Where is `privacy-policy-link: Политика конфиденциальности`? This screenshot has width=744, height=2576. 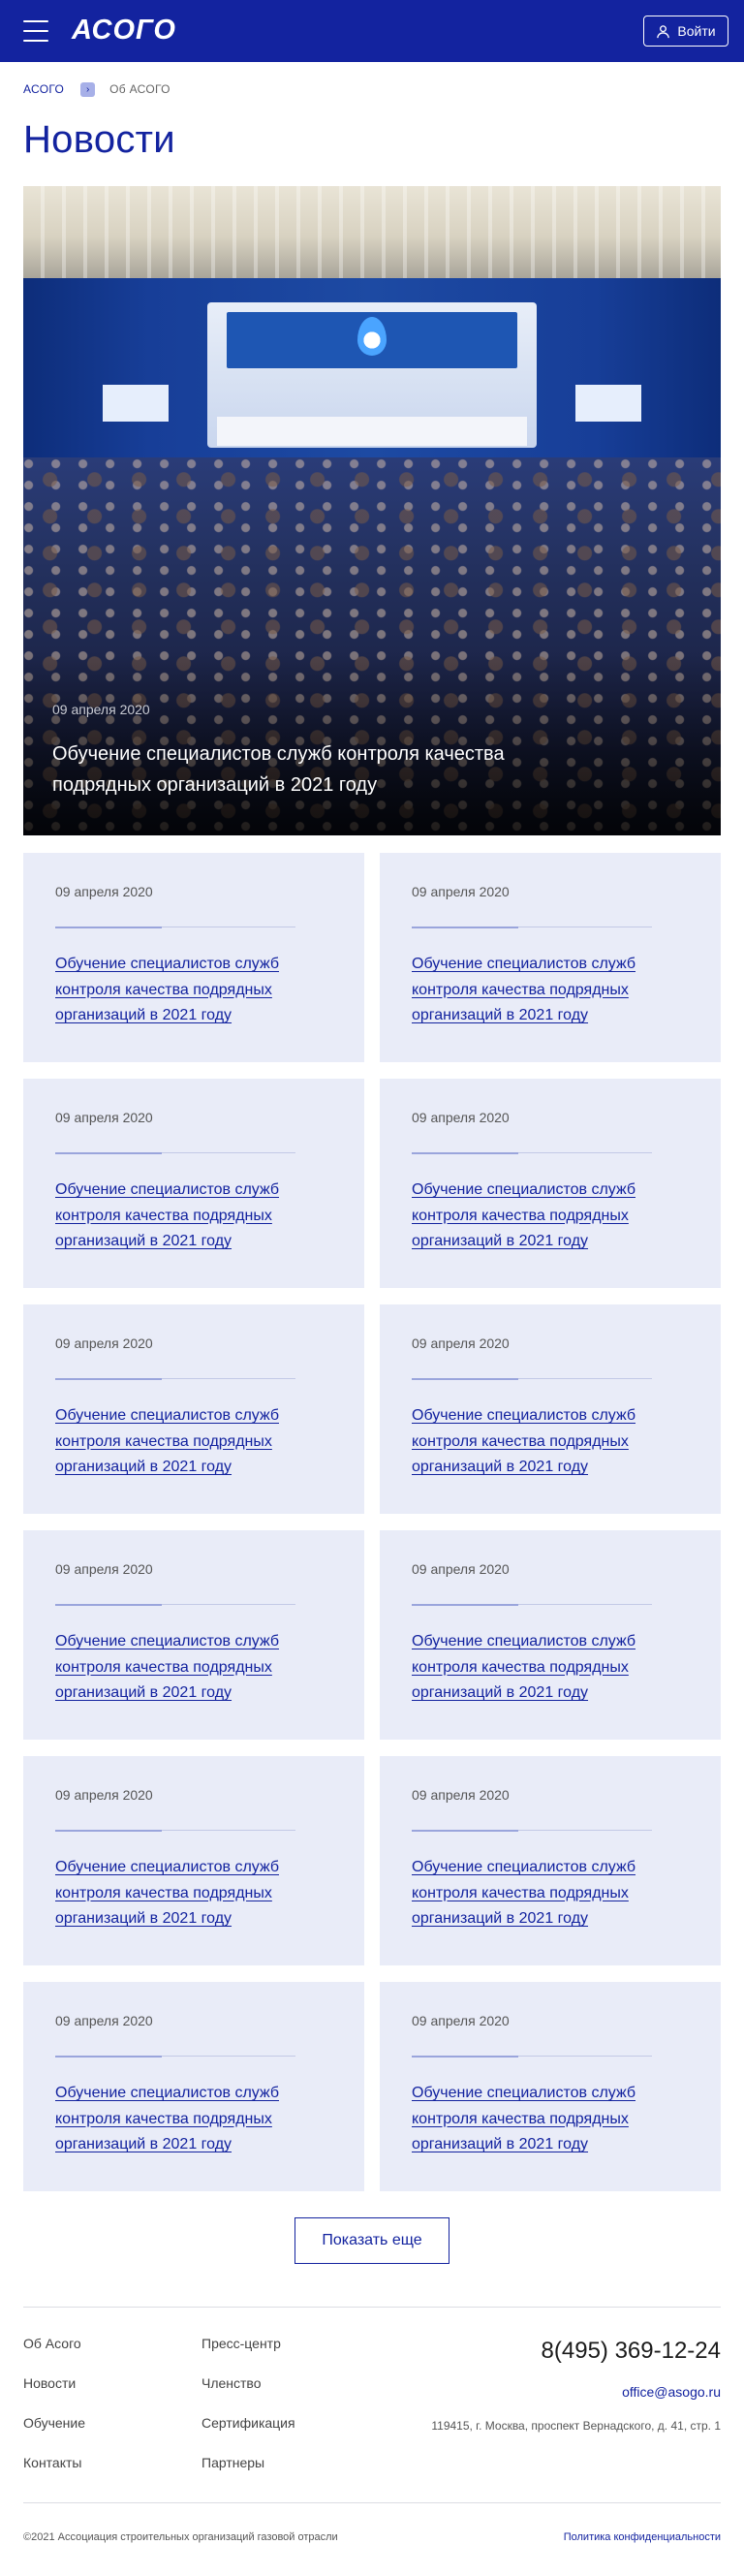 privacy-policy-link: Политика конфиденциальности is located at coordinates (642, 2537).